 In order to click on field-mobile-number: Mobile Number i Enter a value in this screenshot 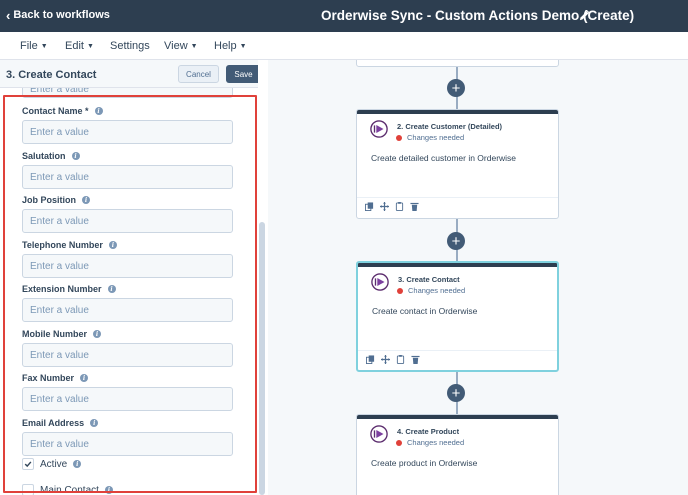, I will do `click(128, 347)`.